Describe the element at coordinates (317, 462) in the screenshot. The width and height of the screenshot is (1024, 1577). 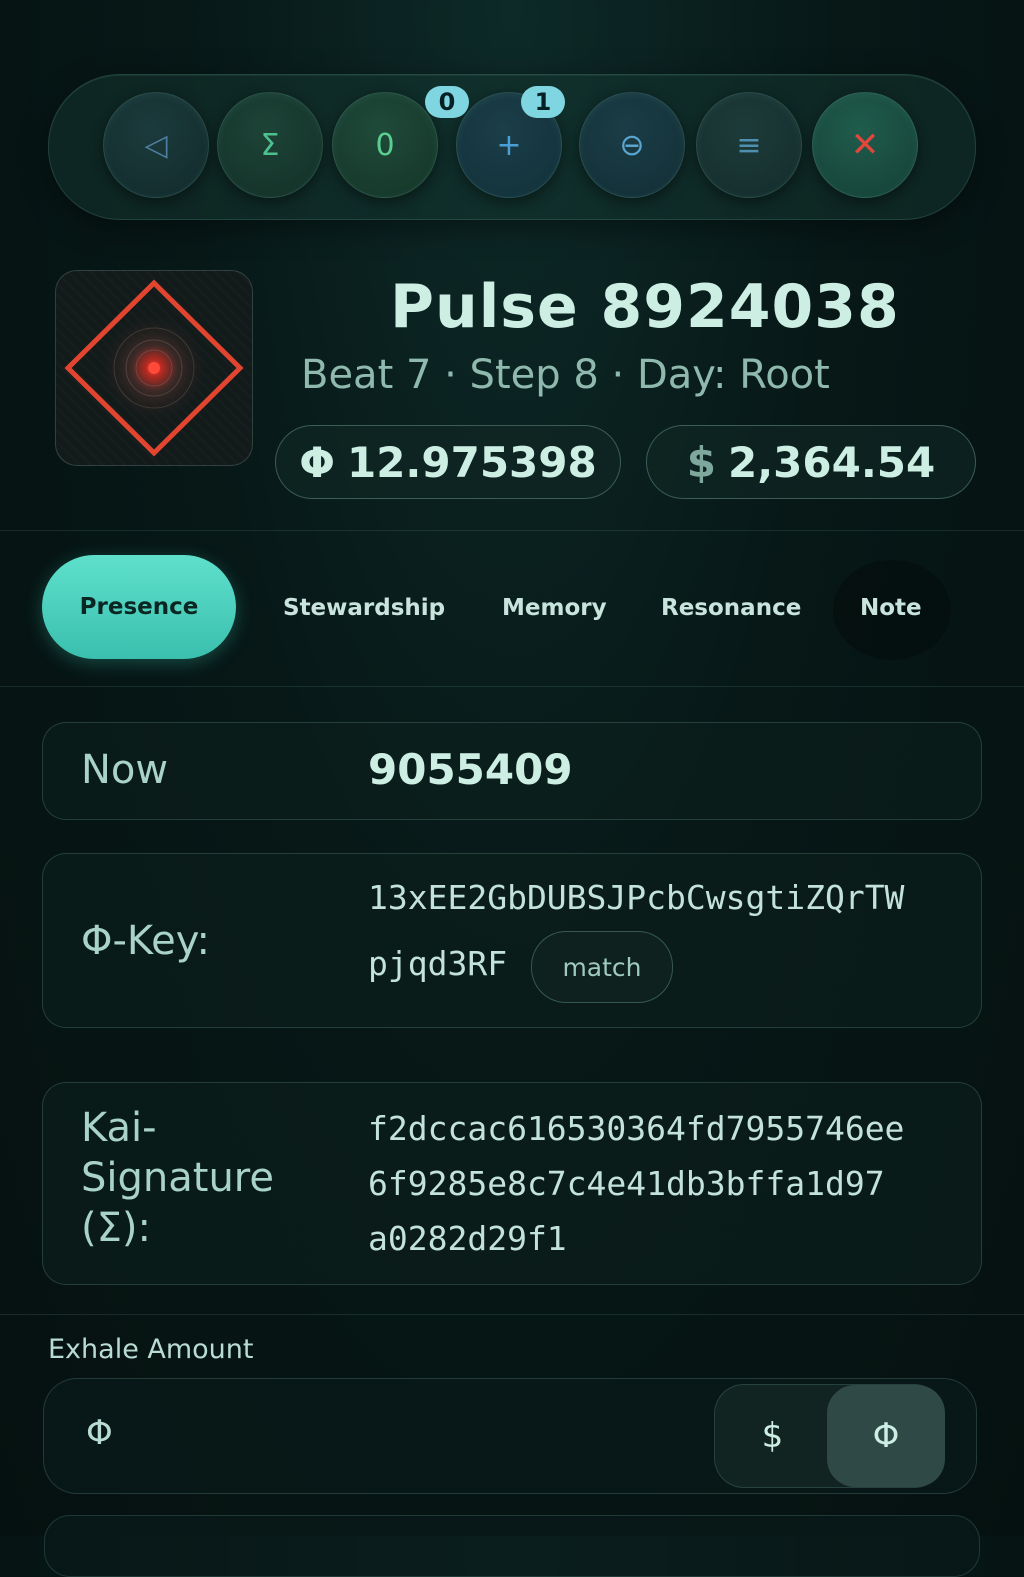
I see `phi-icon: Φ` at that location.